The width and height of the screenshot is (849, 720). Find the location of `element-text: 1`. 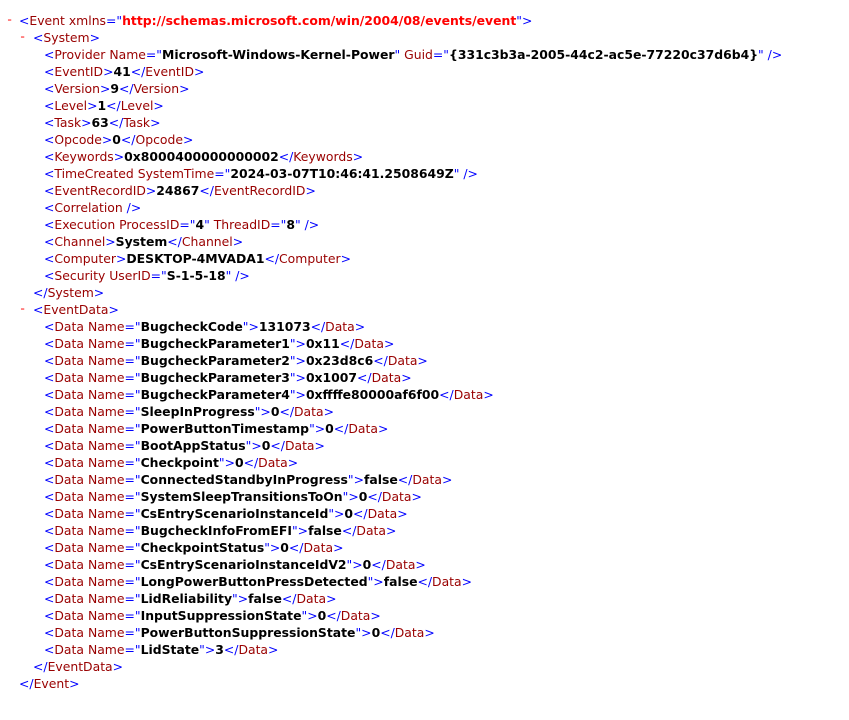

element-text: 1 is located at coordinates (102, 105).